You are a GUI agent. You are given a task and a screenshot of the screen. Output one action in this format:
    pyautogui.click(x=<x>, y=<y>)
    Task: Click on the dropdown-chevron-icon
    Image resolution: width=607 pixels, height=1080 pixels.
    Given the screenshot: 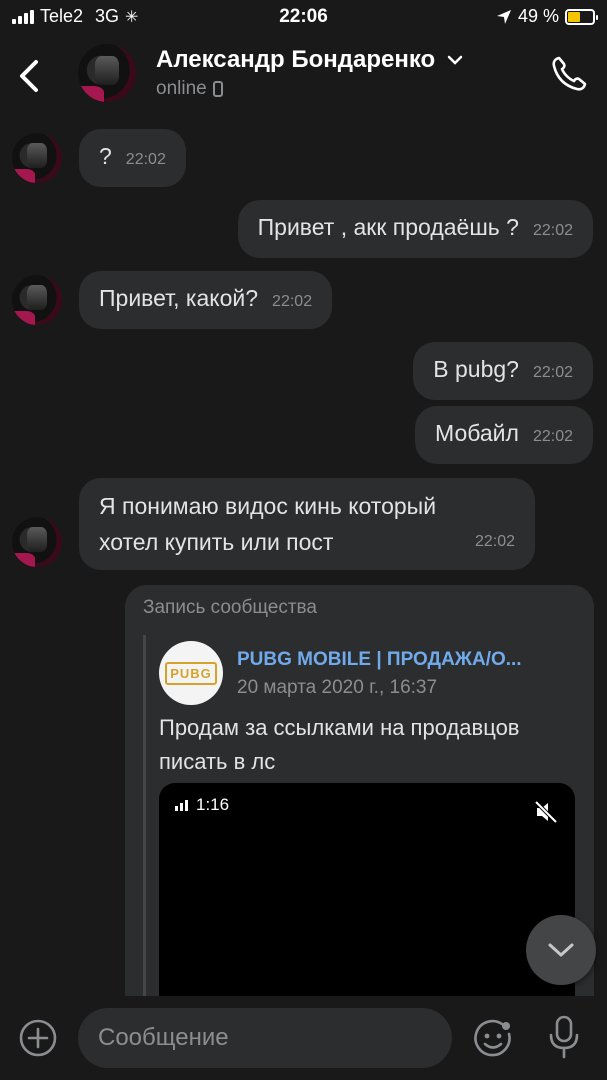 What is the action you would take?
    pyautogui.click(x=455, y=60)
    